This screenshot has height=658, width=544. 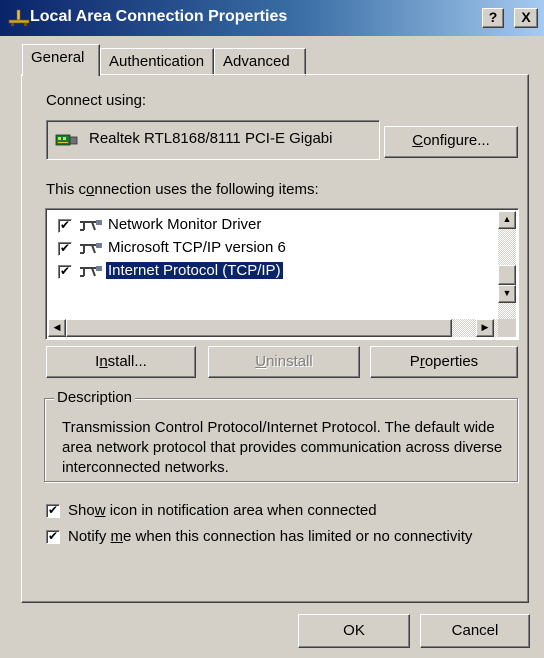 What do you see at coordinates (197, 247) in the screenshot?
I see `item-label: Microsoft TCP/IP version 6` at bounding box center [197, 247].